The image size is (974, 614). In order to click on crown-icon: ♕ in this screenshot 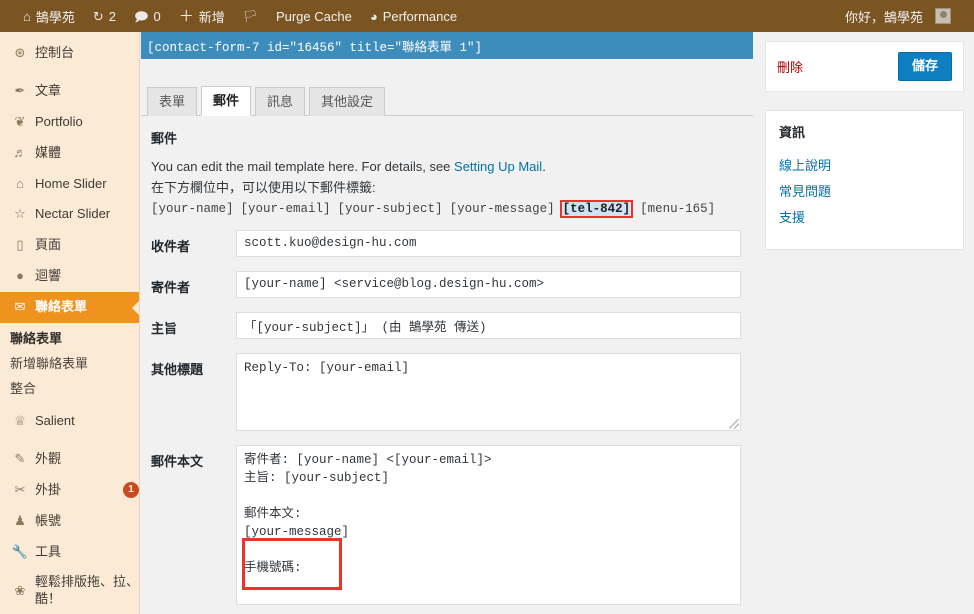, I will do `click(20, 421)`.